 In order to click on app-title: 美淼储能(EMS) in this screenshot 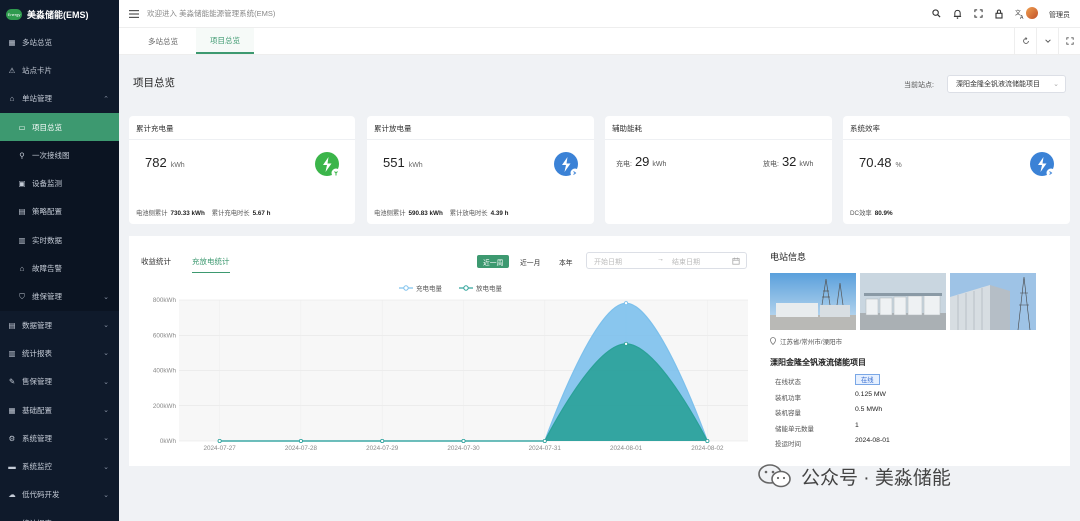, I will do `click(58, 14)`.